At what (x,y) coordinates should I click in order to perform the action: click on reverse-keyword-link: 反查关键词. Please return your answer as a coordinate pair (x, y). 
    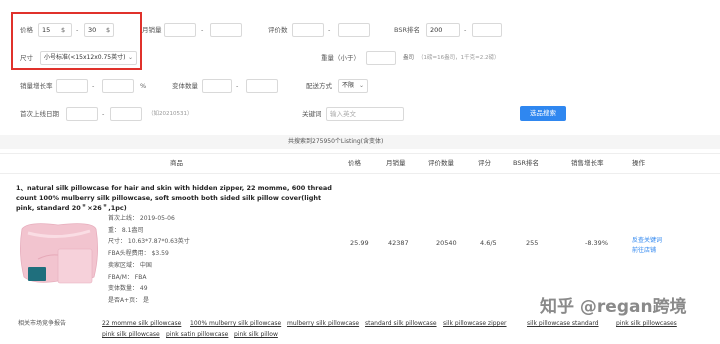
    Looking at the image, I should click on (647, 241).